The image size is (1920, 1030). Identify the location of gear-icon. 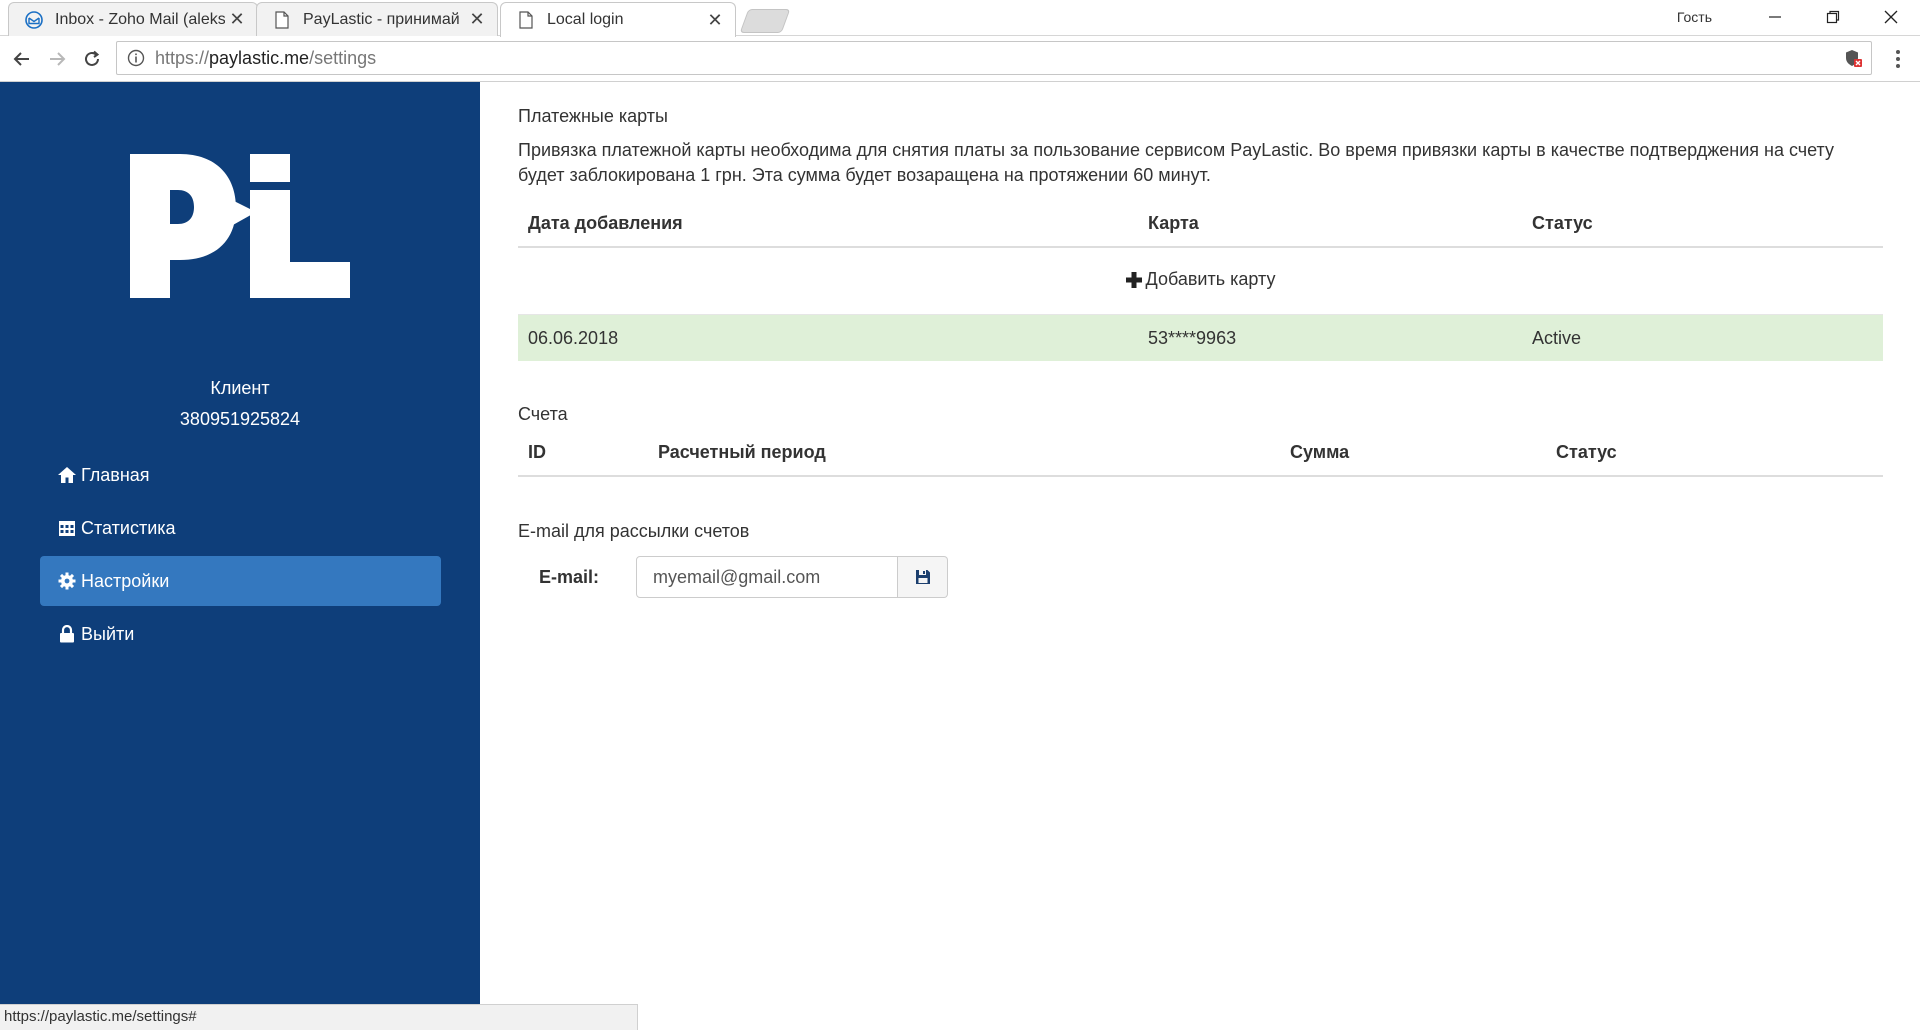
(67, 581).